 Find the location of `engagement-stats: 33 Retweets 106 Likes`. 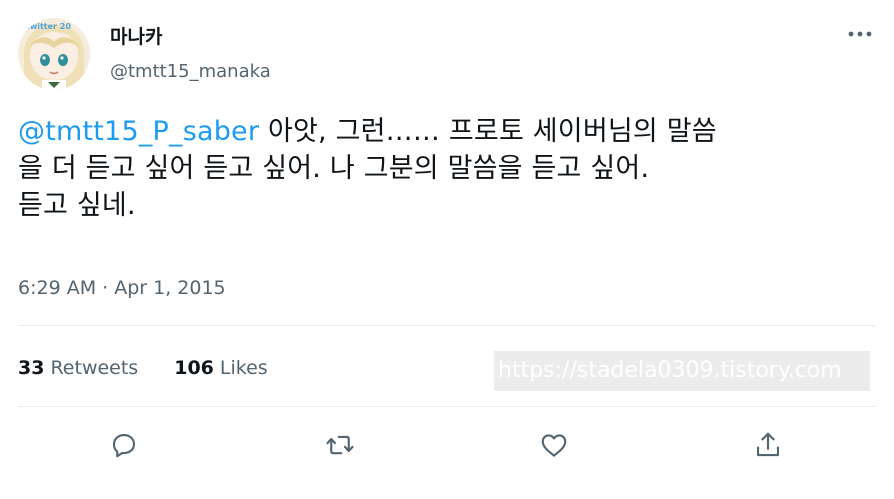

engagement-stats: 33 Retweets 106 Likes is located at coordinates (161, 368).